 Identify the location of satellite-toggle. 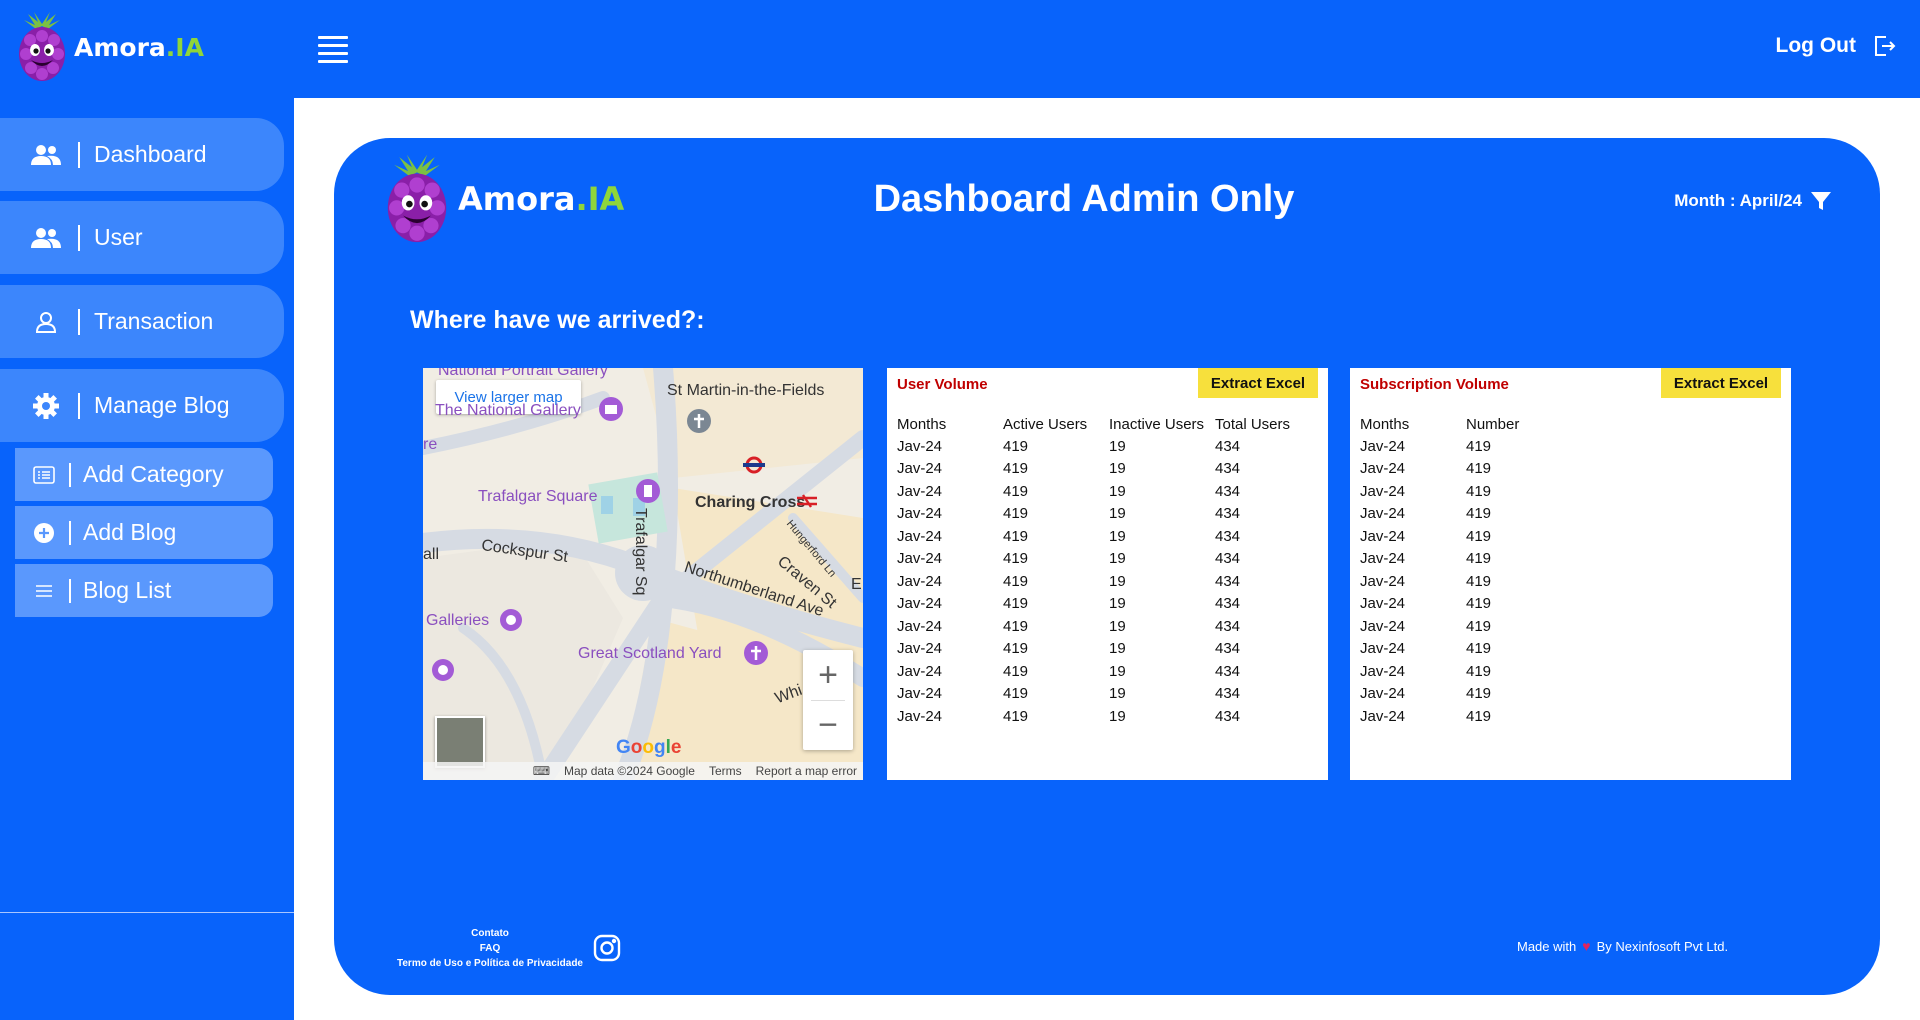
(460, 742).